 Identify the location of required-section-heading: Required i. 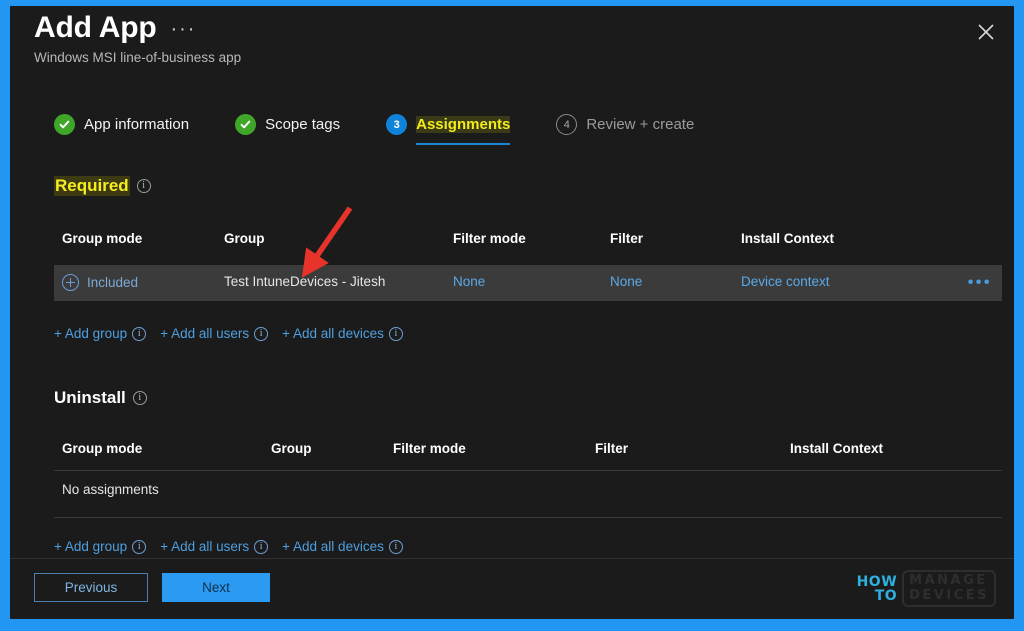
(102, 186).